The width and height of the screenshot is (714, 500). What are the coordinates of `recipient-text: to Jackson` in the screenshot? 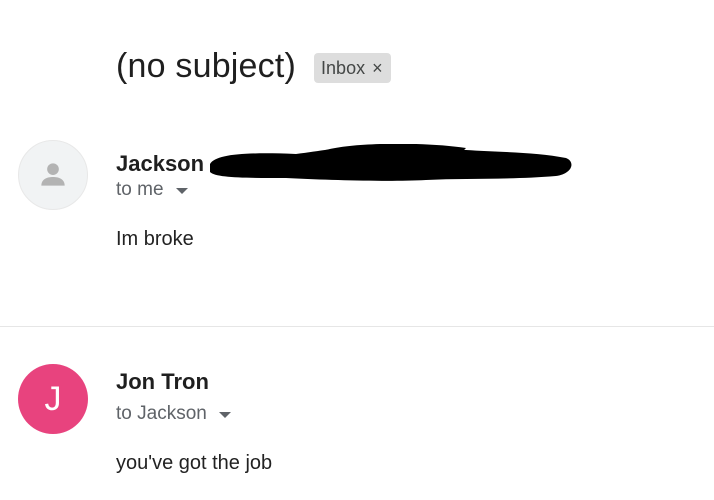 It's located at (161, 413).